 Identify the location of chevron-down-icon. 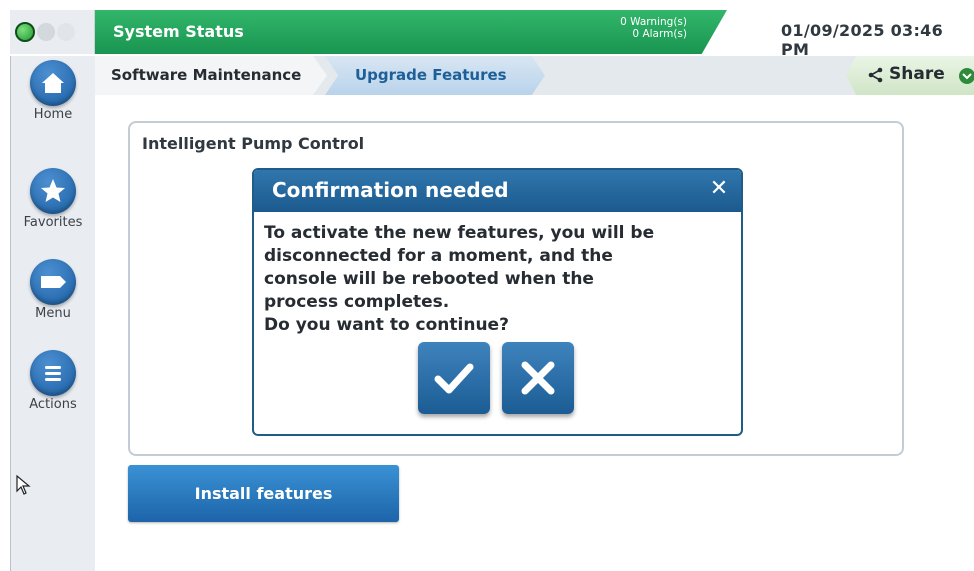
(966, 76).